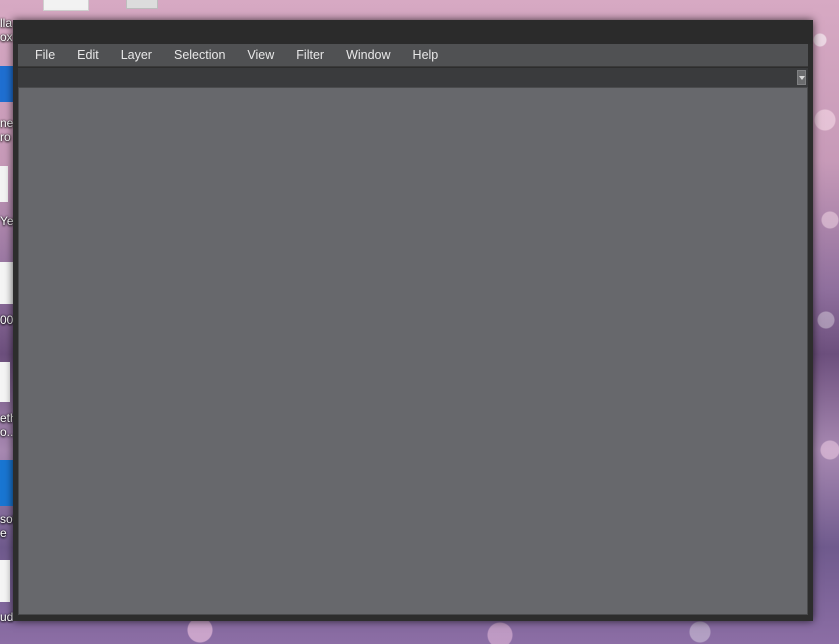  Describe the element at coordinates (136, 55) in the screenshot. I see `menu-layer: Layer` at that location.